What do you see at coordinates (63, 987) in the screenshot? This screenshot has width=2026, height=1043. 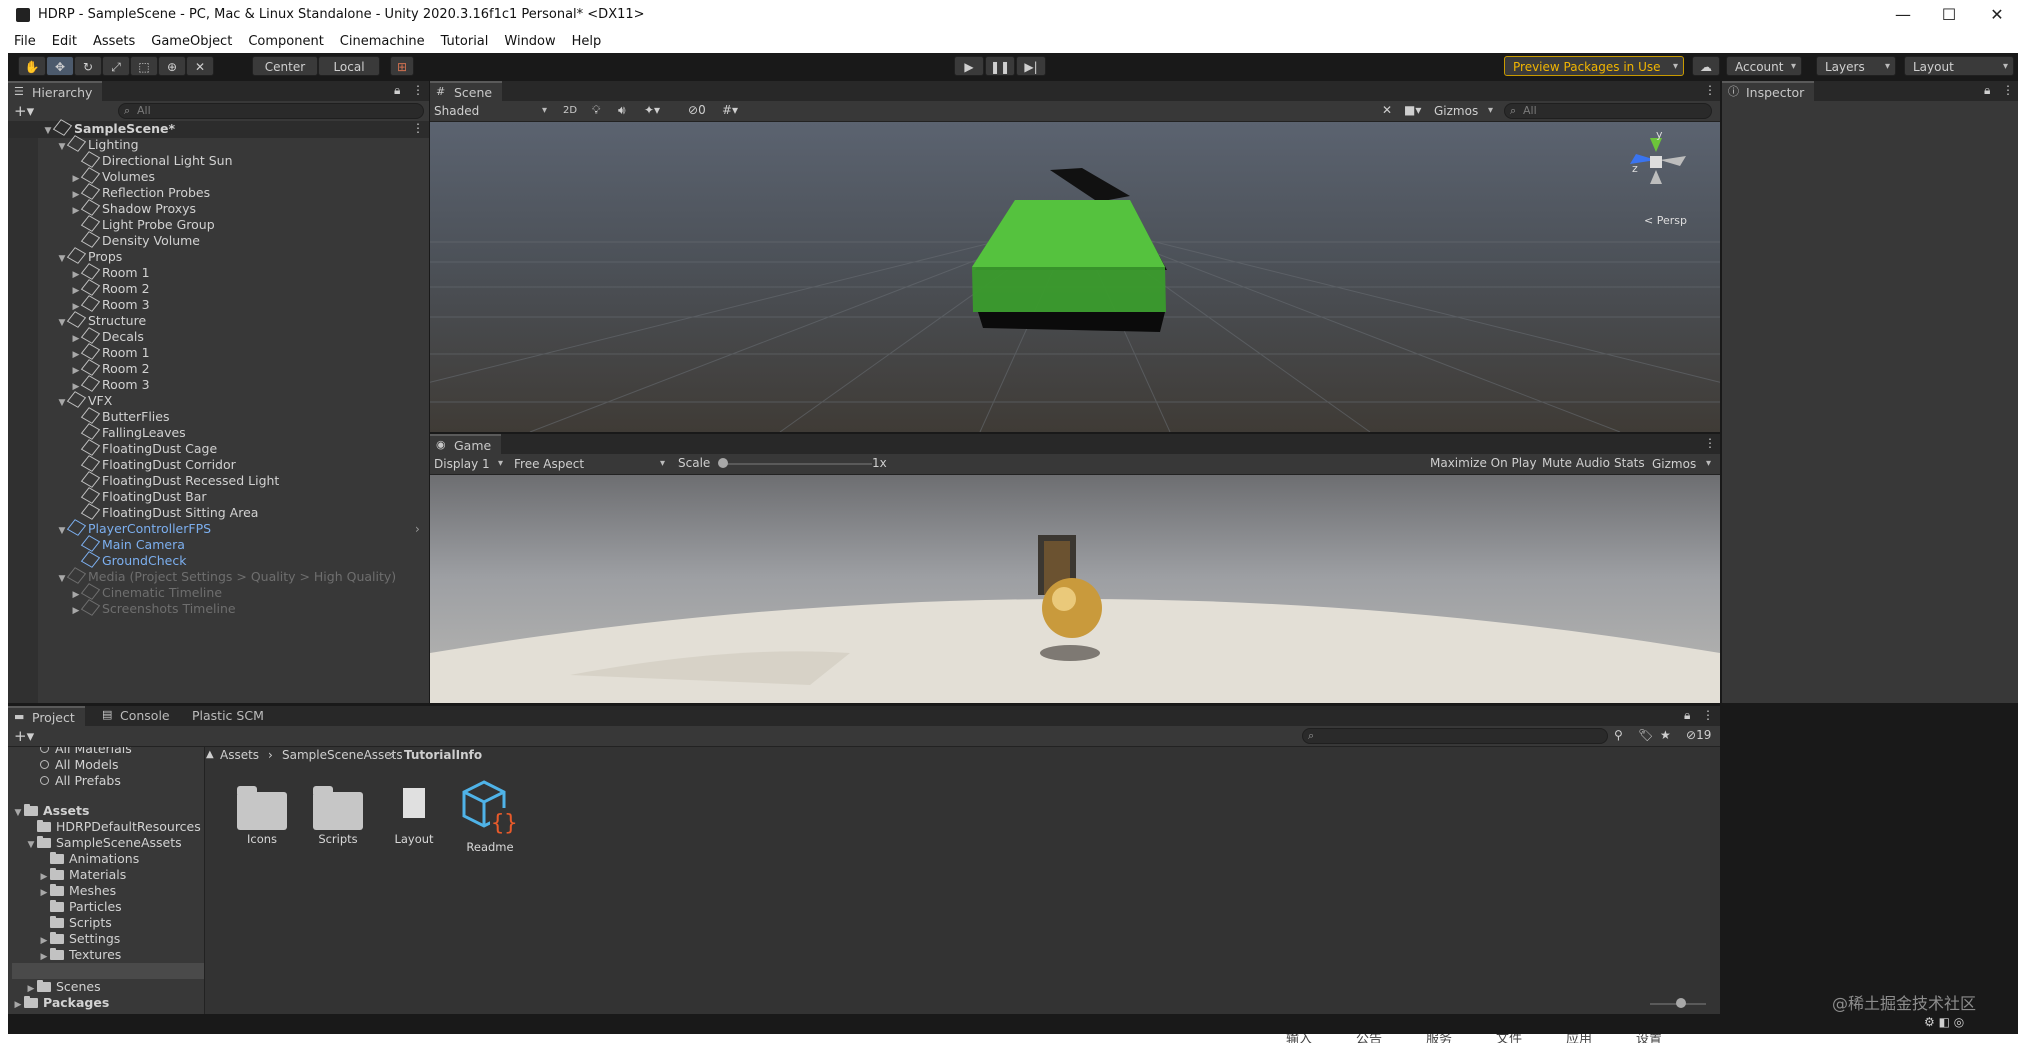 I see `tree-item: ▶ Scenes` at bounding box center [63, 987].